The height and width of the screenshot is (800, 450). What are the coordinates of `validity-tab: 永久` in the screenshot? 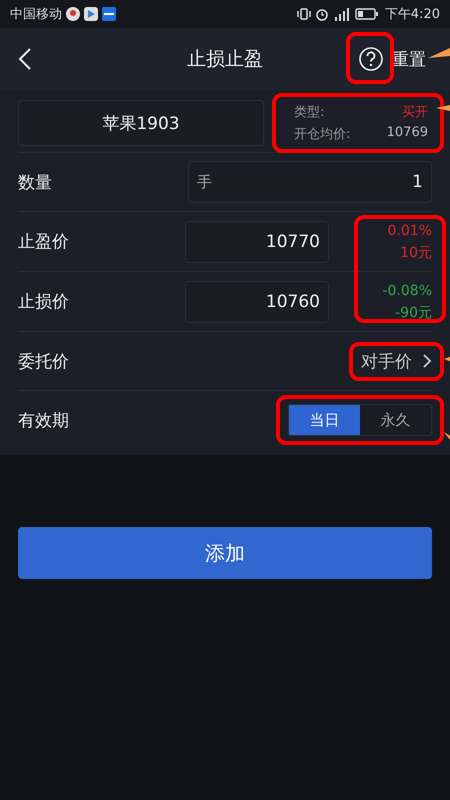 It's located at (395, 420).